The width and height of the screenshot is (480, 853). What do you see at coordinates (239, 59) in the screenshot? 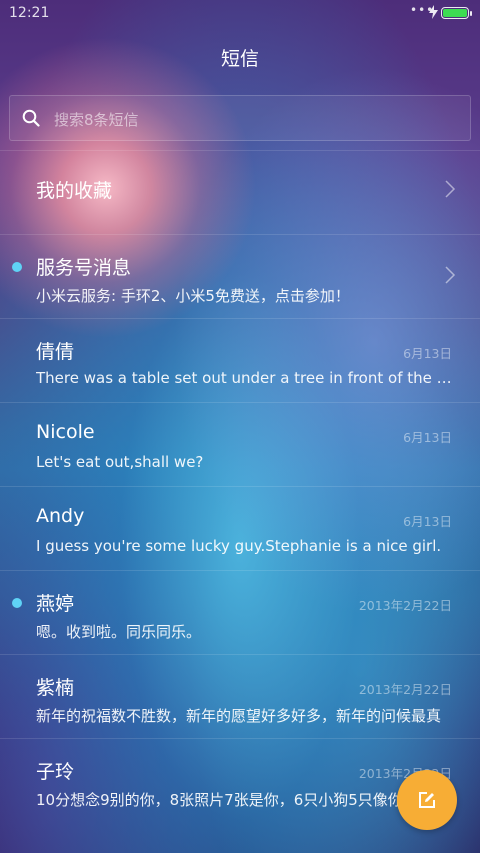
I see `page-title: 短信` at bounding box center [239, 59].